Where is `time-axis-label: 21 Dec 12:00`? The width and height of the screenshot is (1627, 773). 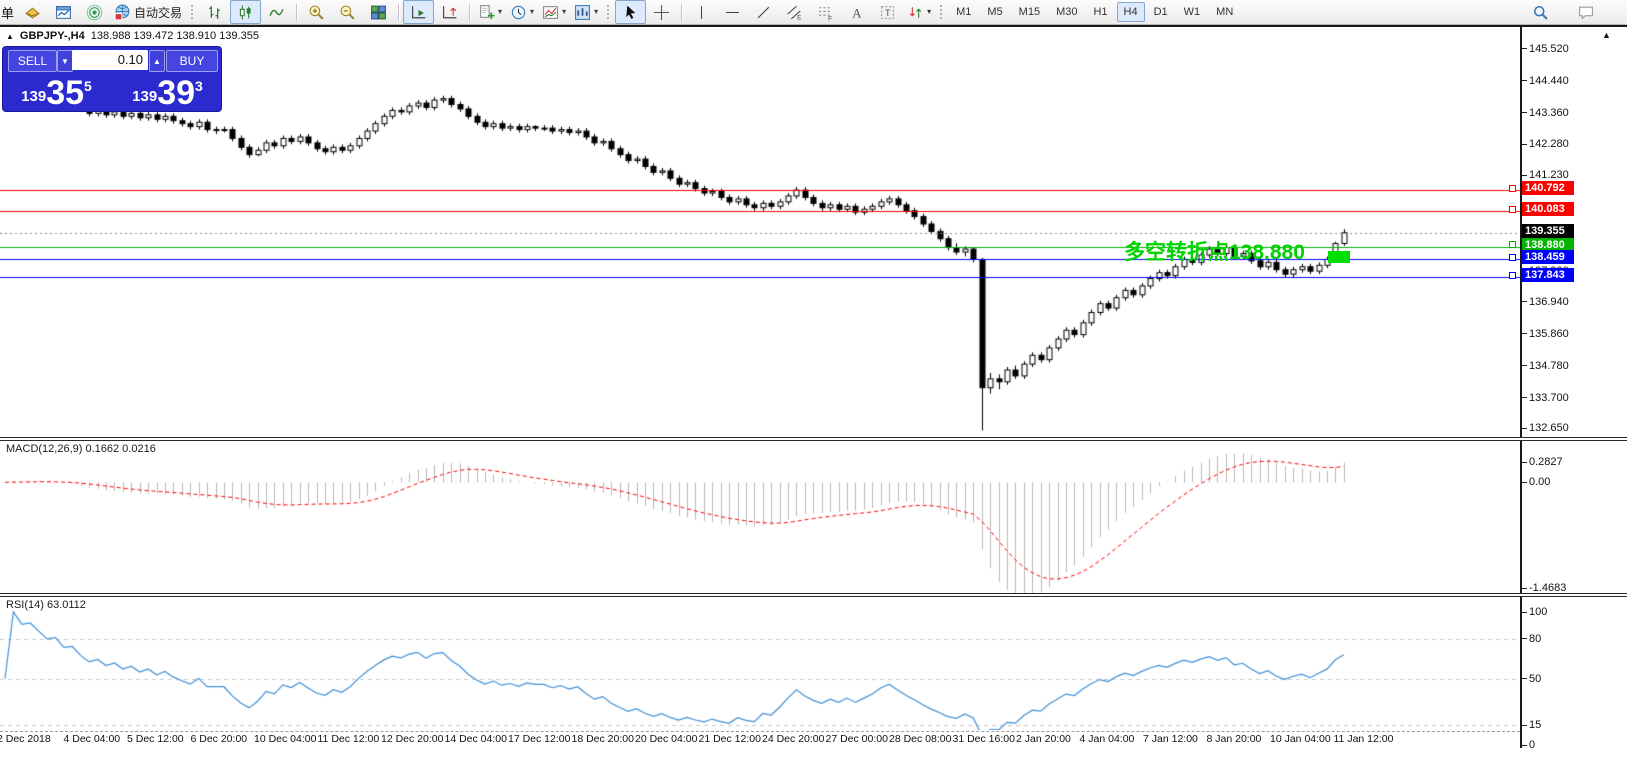
time-axis-label: 21 Dec 12:00 is located at coordinates (730, 739).